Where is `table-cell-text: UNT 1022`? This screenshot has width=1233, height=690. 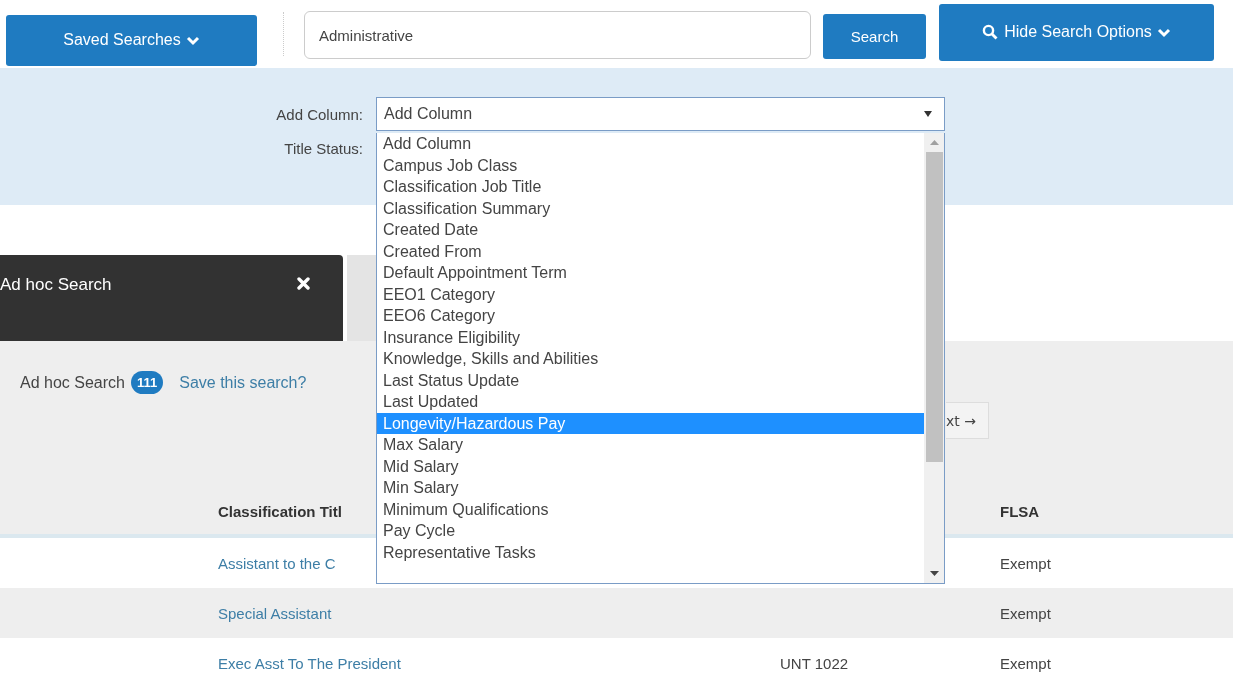
table-cell-text: UNT 1022 is located at coordinates (815, 663).